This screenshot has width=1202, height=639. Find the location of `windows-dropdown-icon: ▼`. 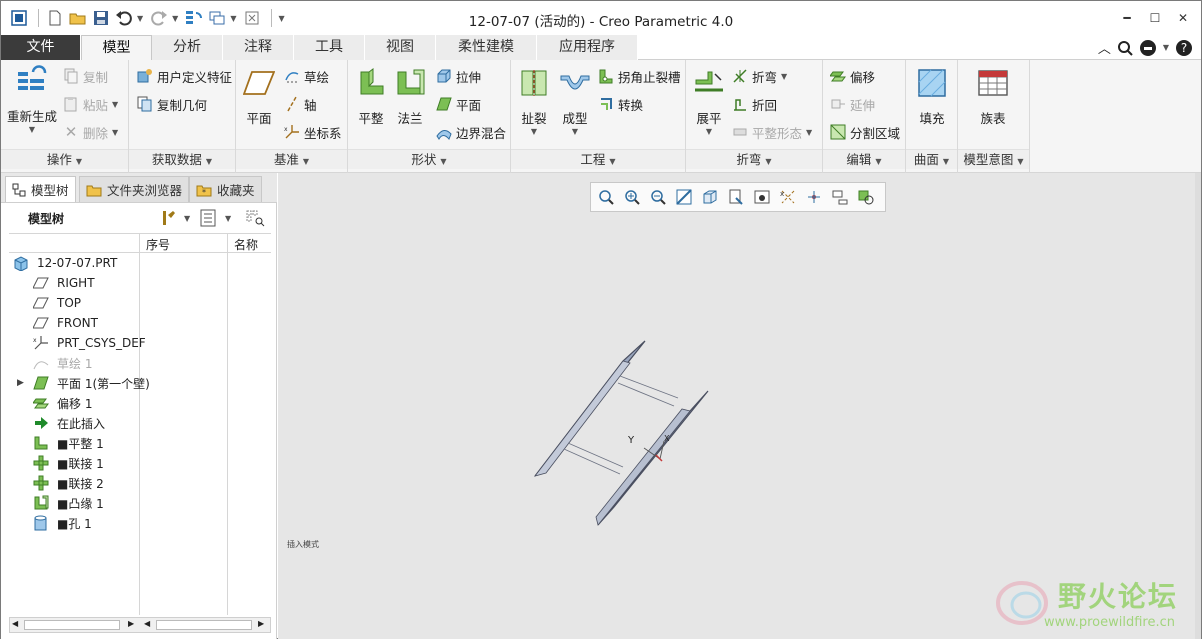

windows-dropdown-icon: ▼ is located at coordinates (233, 18).